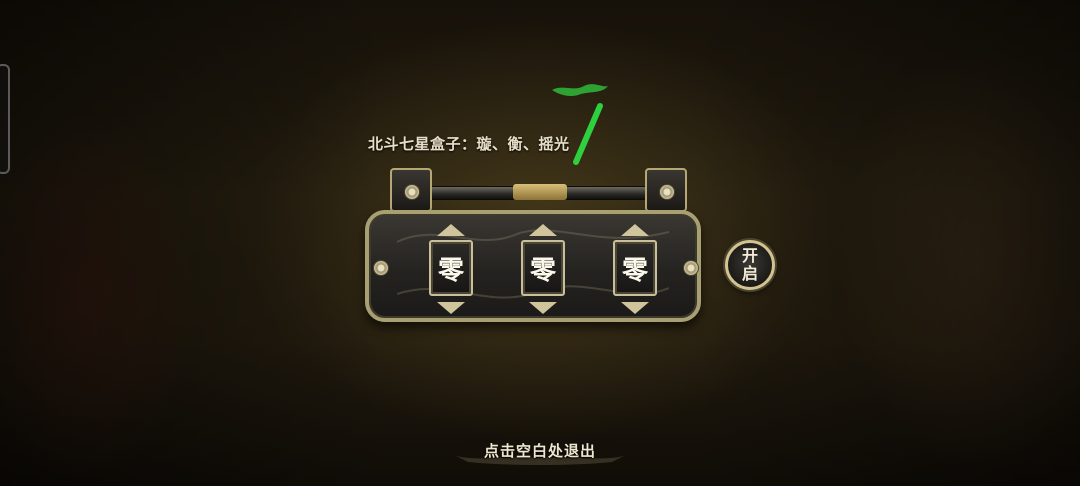 The image size is (1080, 486). Describe the element at coordinates (635, 230) in the screenshot. I see `dial-3-up-arrow-icon` at that location.